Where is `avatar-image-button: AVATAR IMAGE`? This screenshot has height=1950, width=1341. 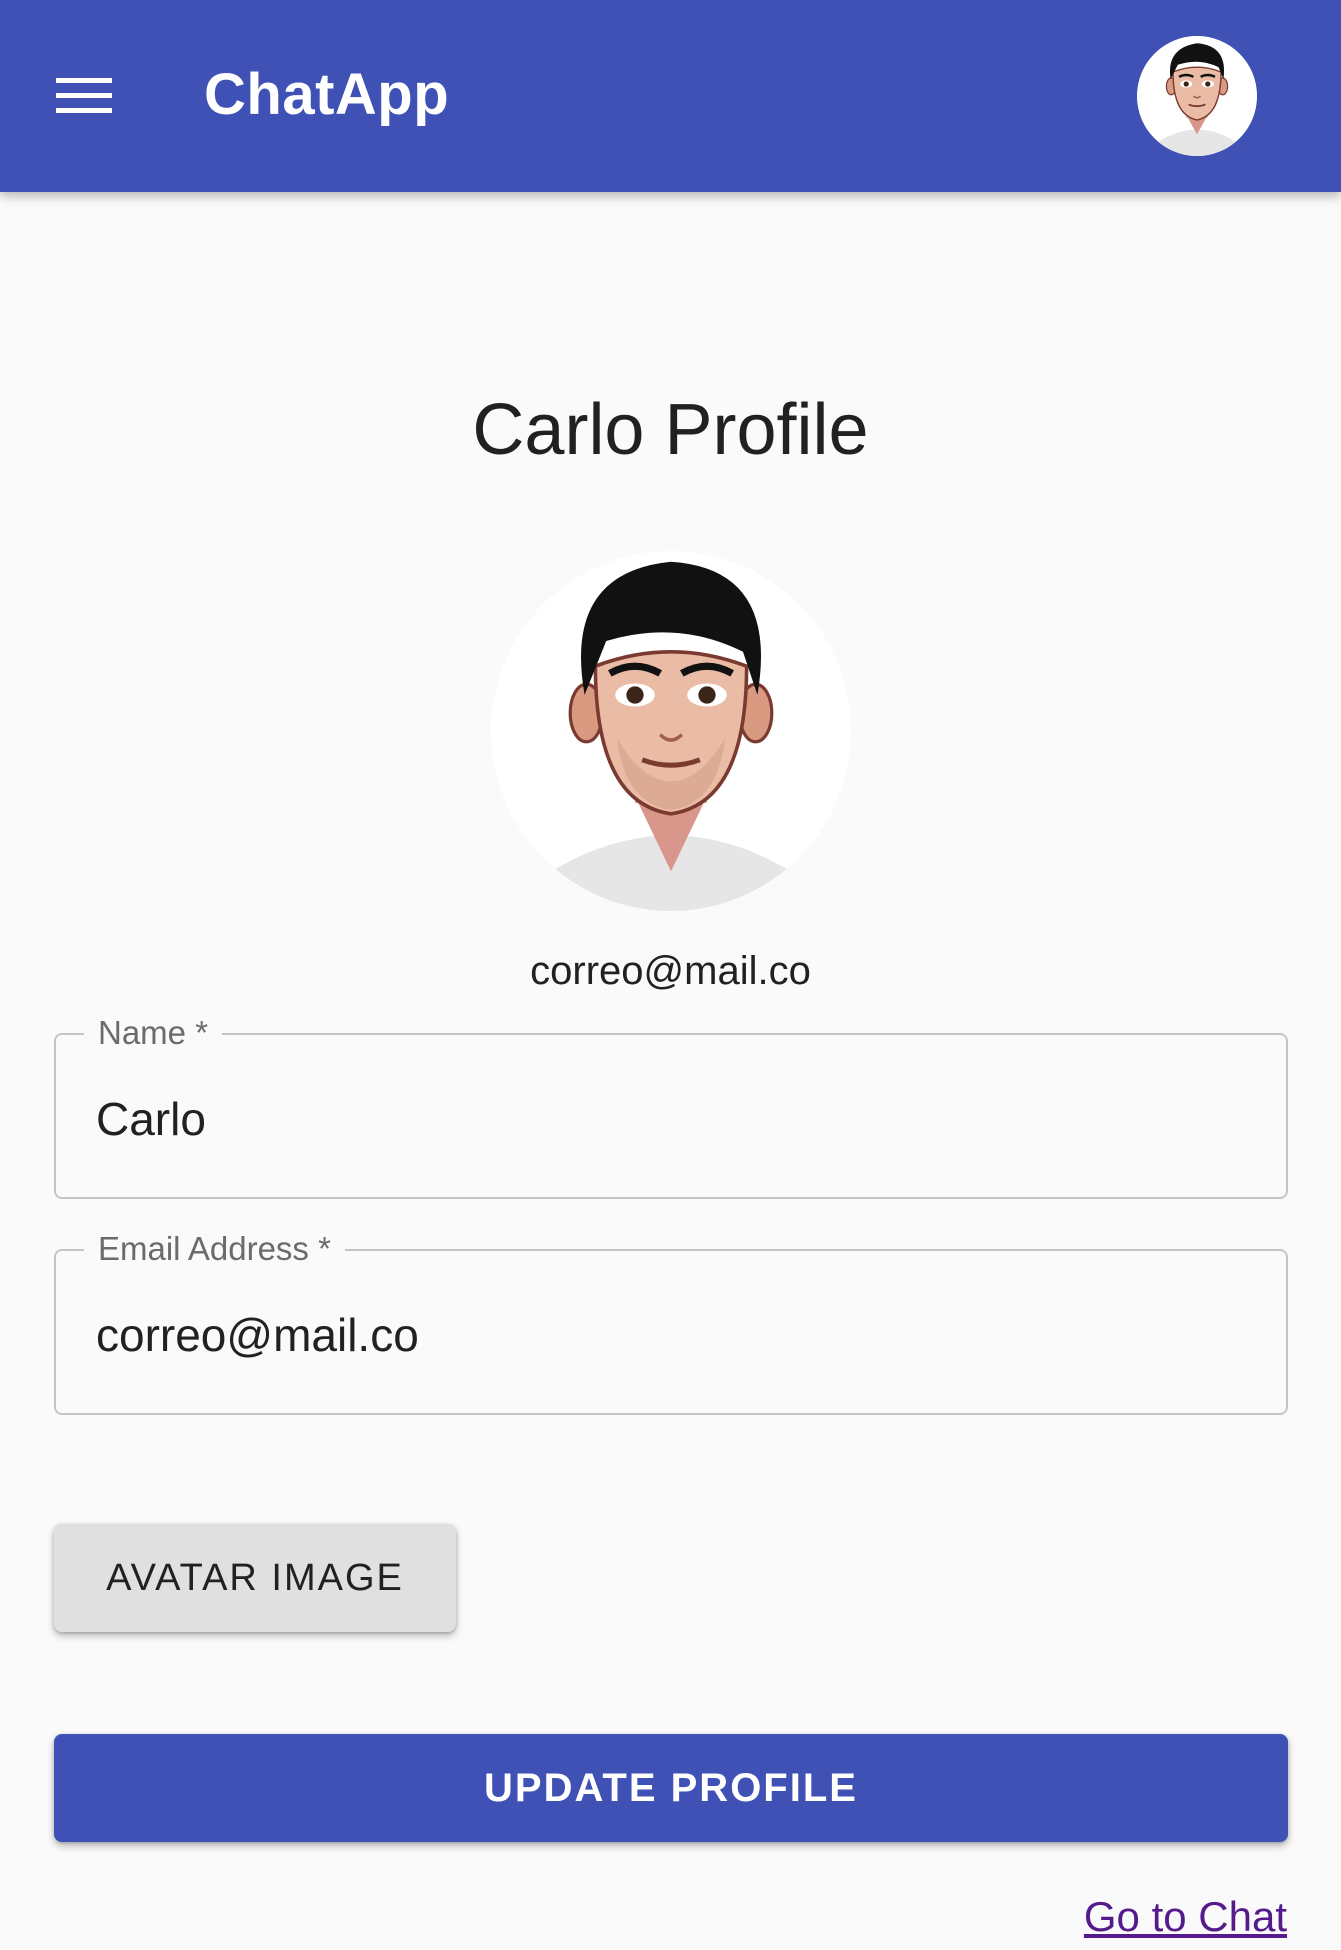
avatar-image-button: AVATAR IMAGE is located at coordinates (255, 1578).